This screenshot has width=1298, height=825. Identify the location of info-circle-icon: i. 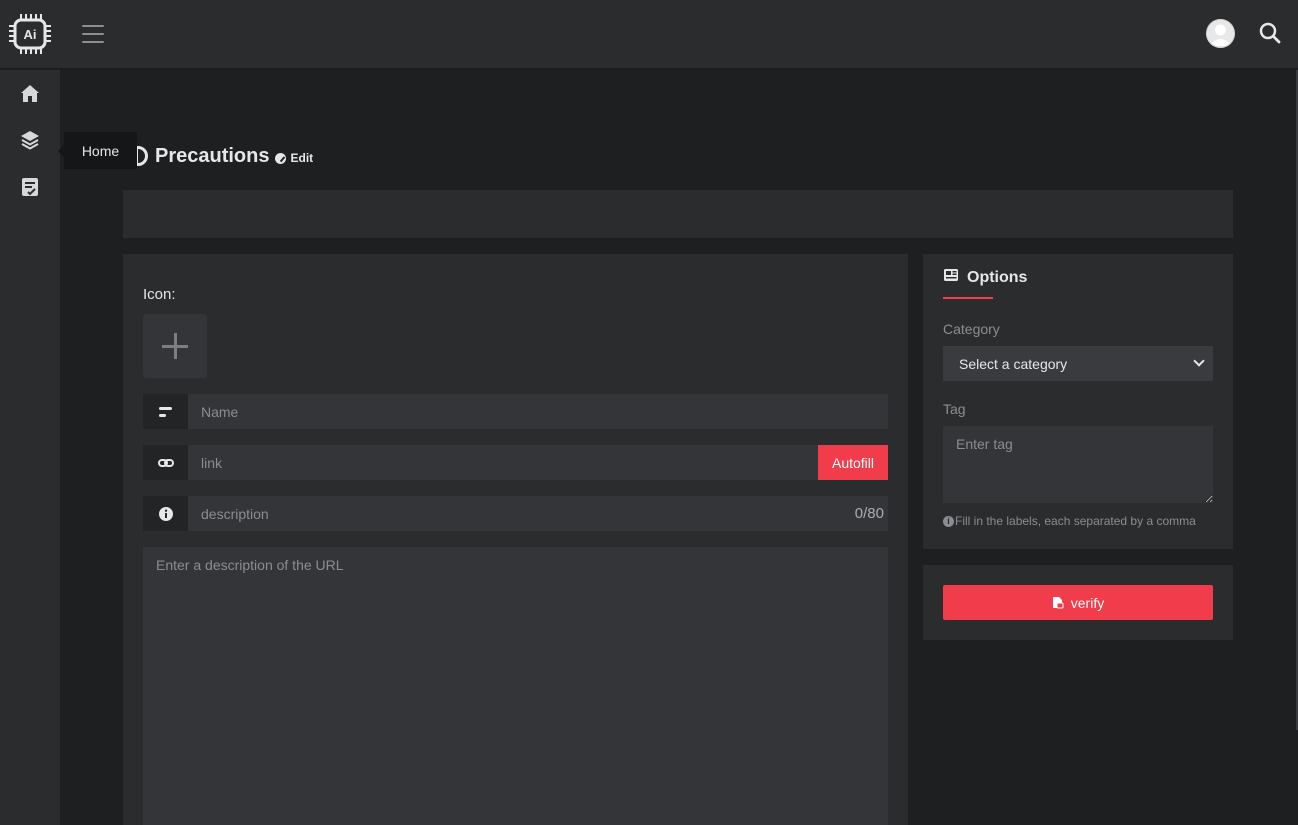
(948, 521).